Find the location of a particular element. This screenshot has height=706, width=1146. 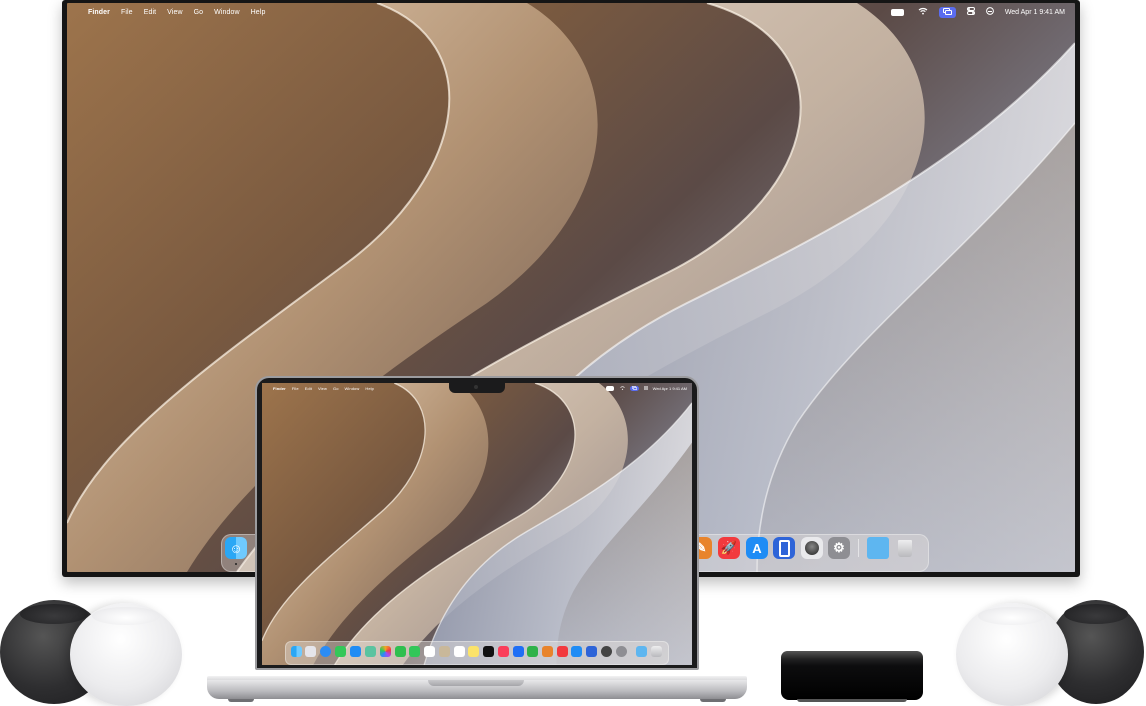

laptop-dock-calendar-icon is located at coordinates (429, 651).